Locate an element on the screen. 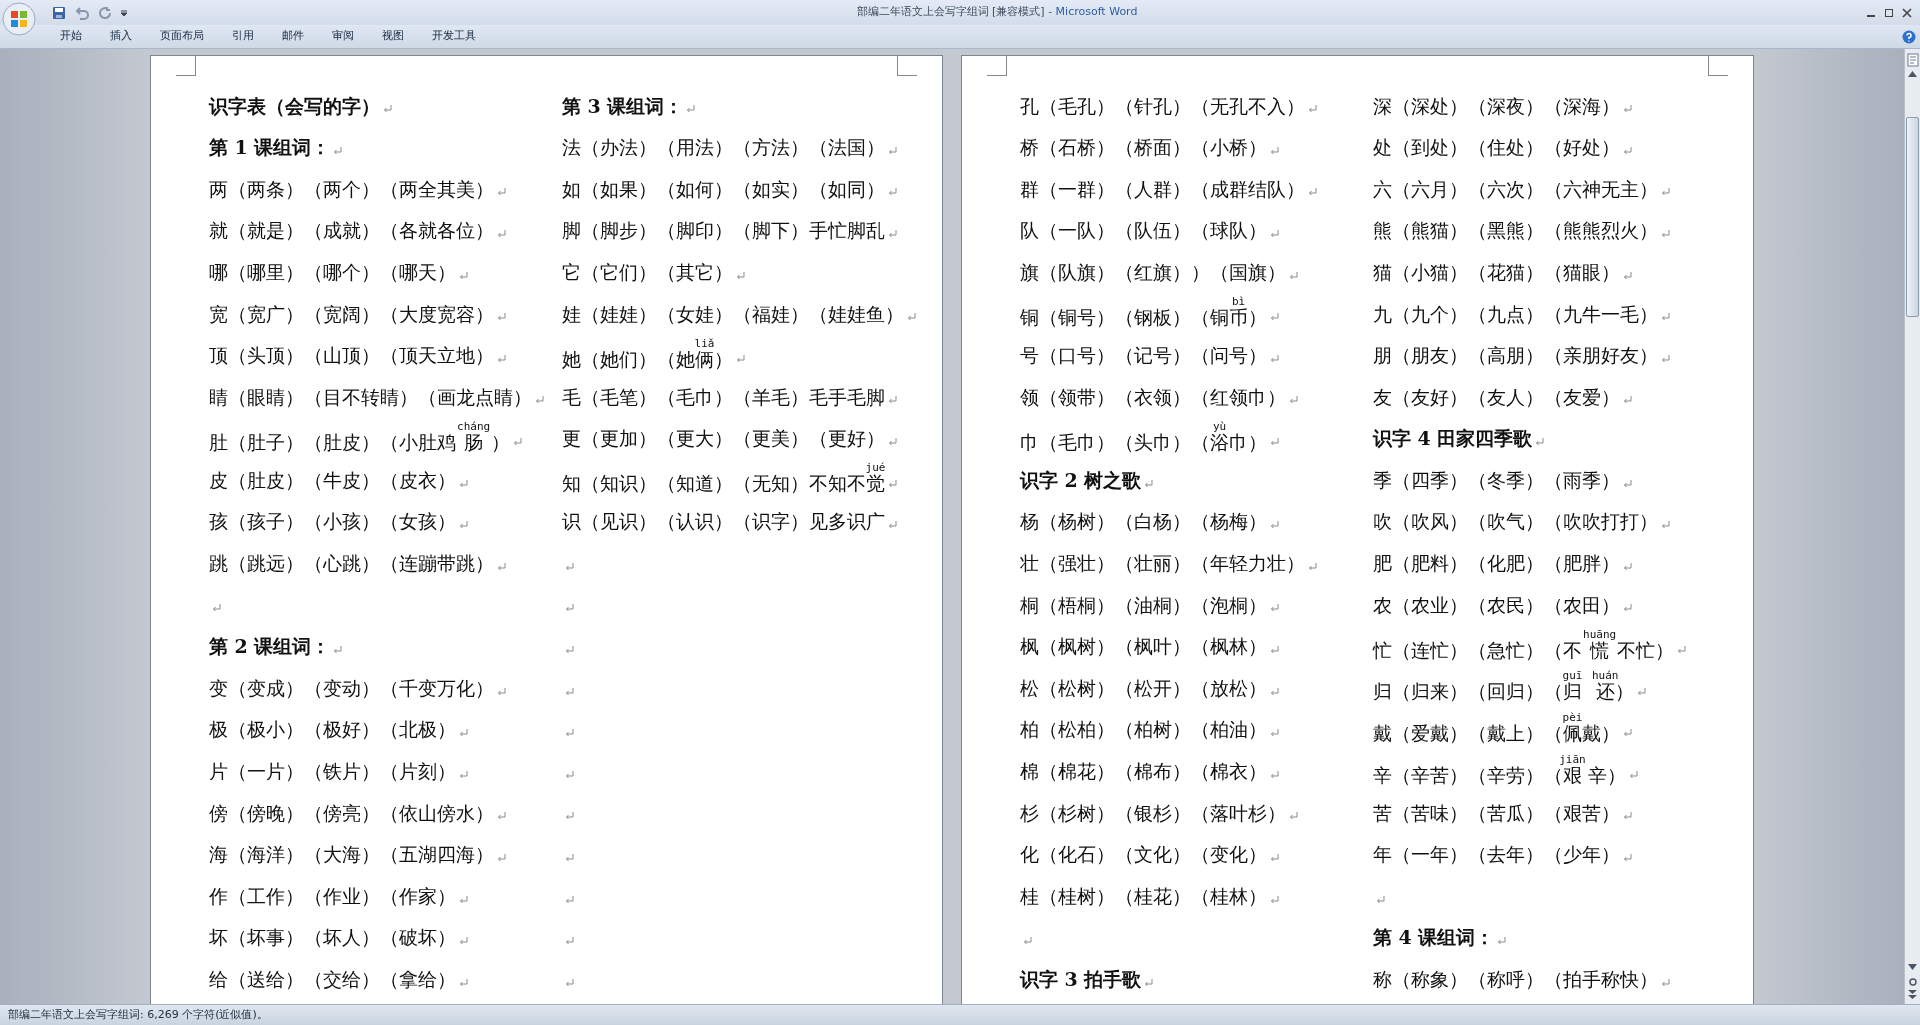  word-entry: 吹（吹风）（吹气）（吹吹打打） is located at coordinates (1515, 522).